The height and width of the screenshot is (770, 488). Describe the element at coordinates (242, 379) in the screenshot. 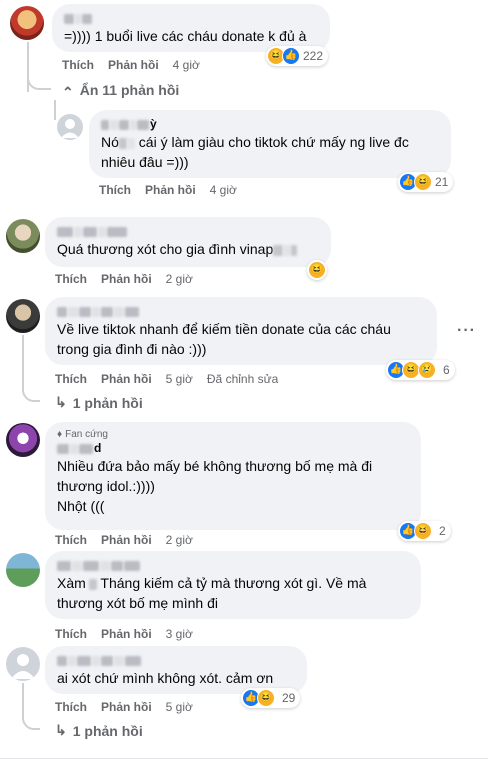

I see `edited-label: Đã chỉnh sửa` at that location.